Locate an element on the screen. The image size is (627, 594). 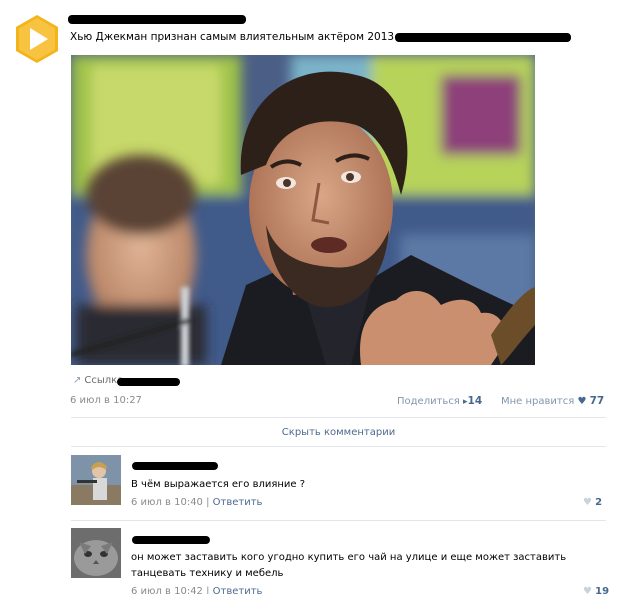
post-link-redacted is located at coordinates (483, 37).